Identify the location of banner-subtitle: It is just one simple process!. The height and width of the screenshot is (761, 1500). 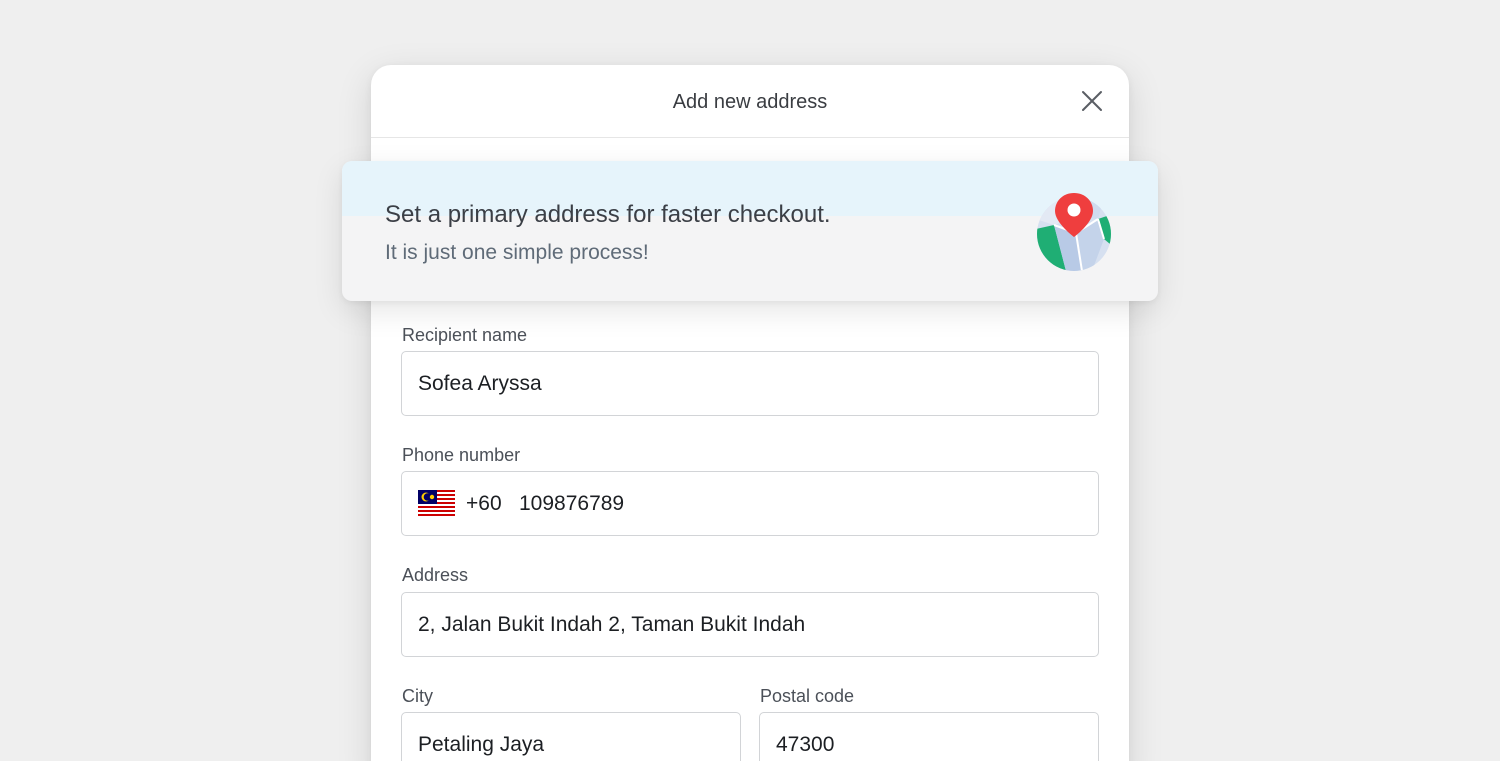
(517, 252).